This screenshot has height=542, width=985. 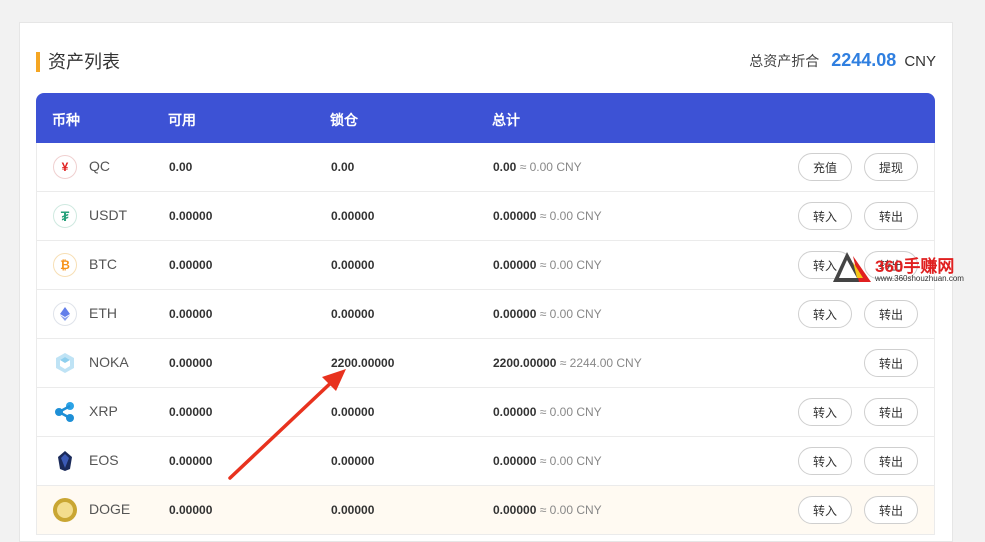 What do you see at coordinates (485, 118) in the screenshot?
I see `table-header: 币种 可用 锁仓 总计` at bounding box center [485, 118].